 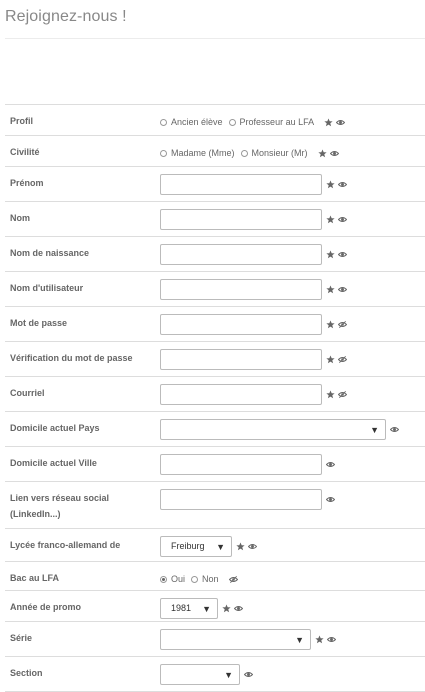 I want to click on form-row-nom: Nom, so click(x=215, y=219).